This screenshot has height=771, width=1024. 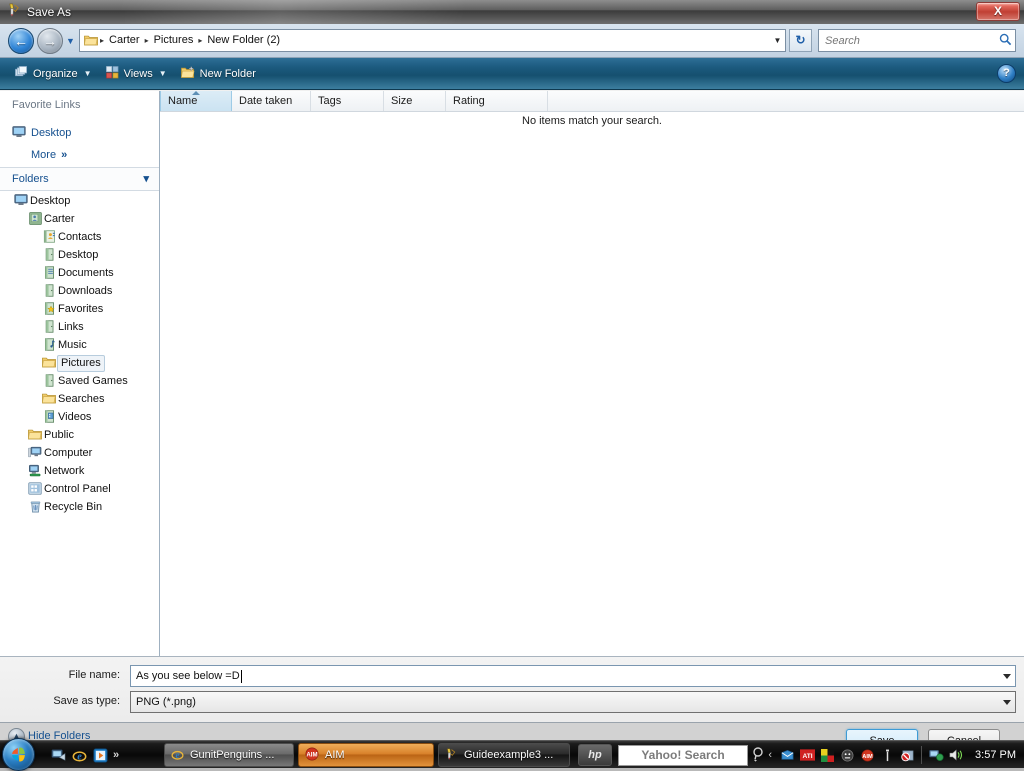 I want to click on taskbar-clock: 3:57 PM, so click(x=995, y=755).